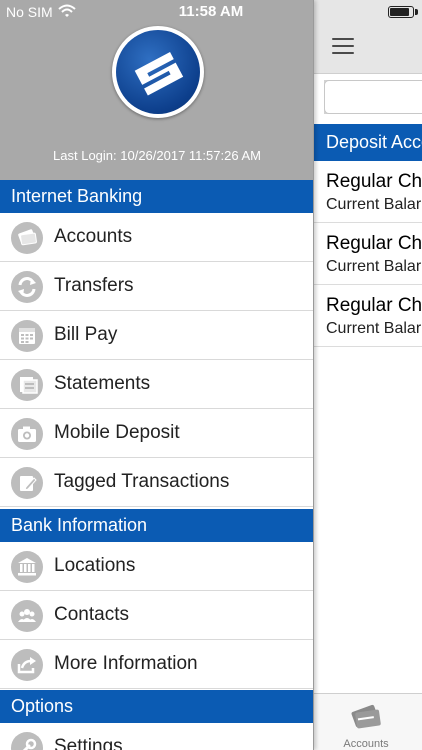 Image resolution: width=422 pixels, height=750 pixels. I want to click on menu-item-contacts: Contacts, so click(156, 615).